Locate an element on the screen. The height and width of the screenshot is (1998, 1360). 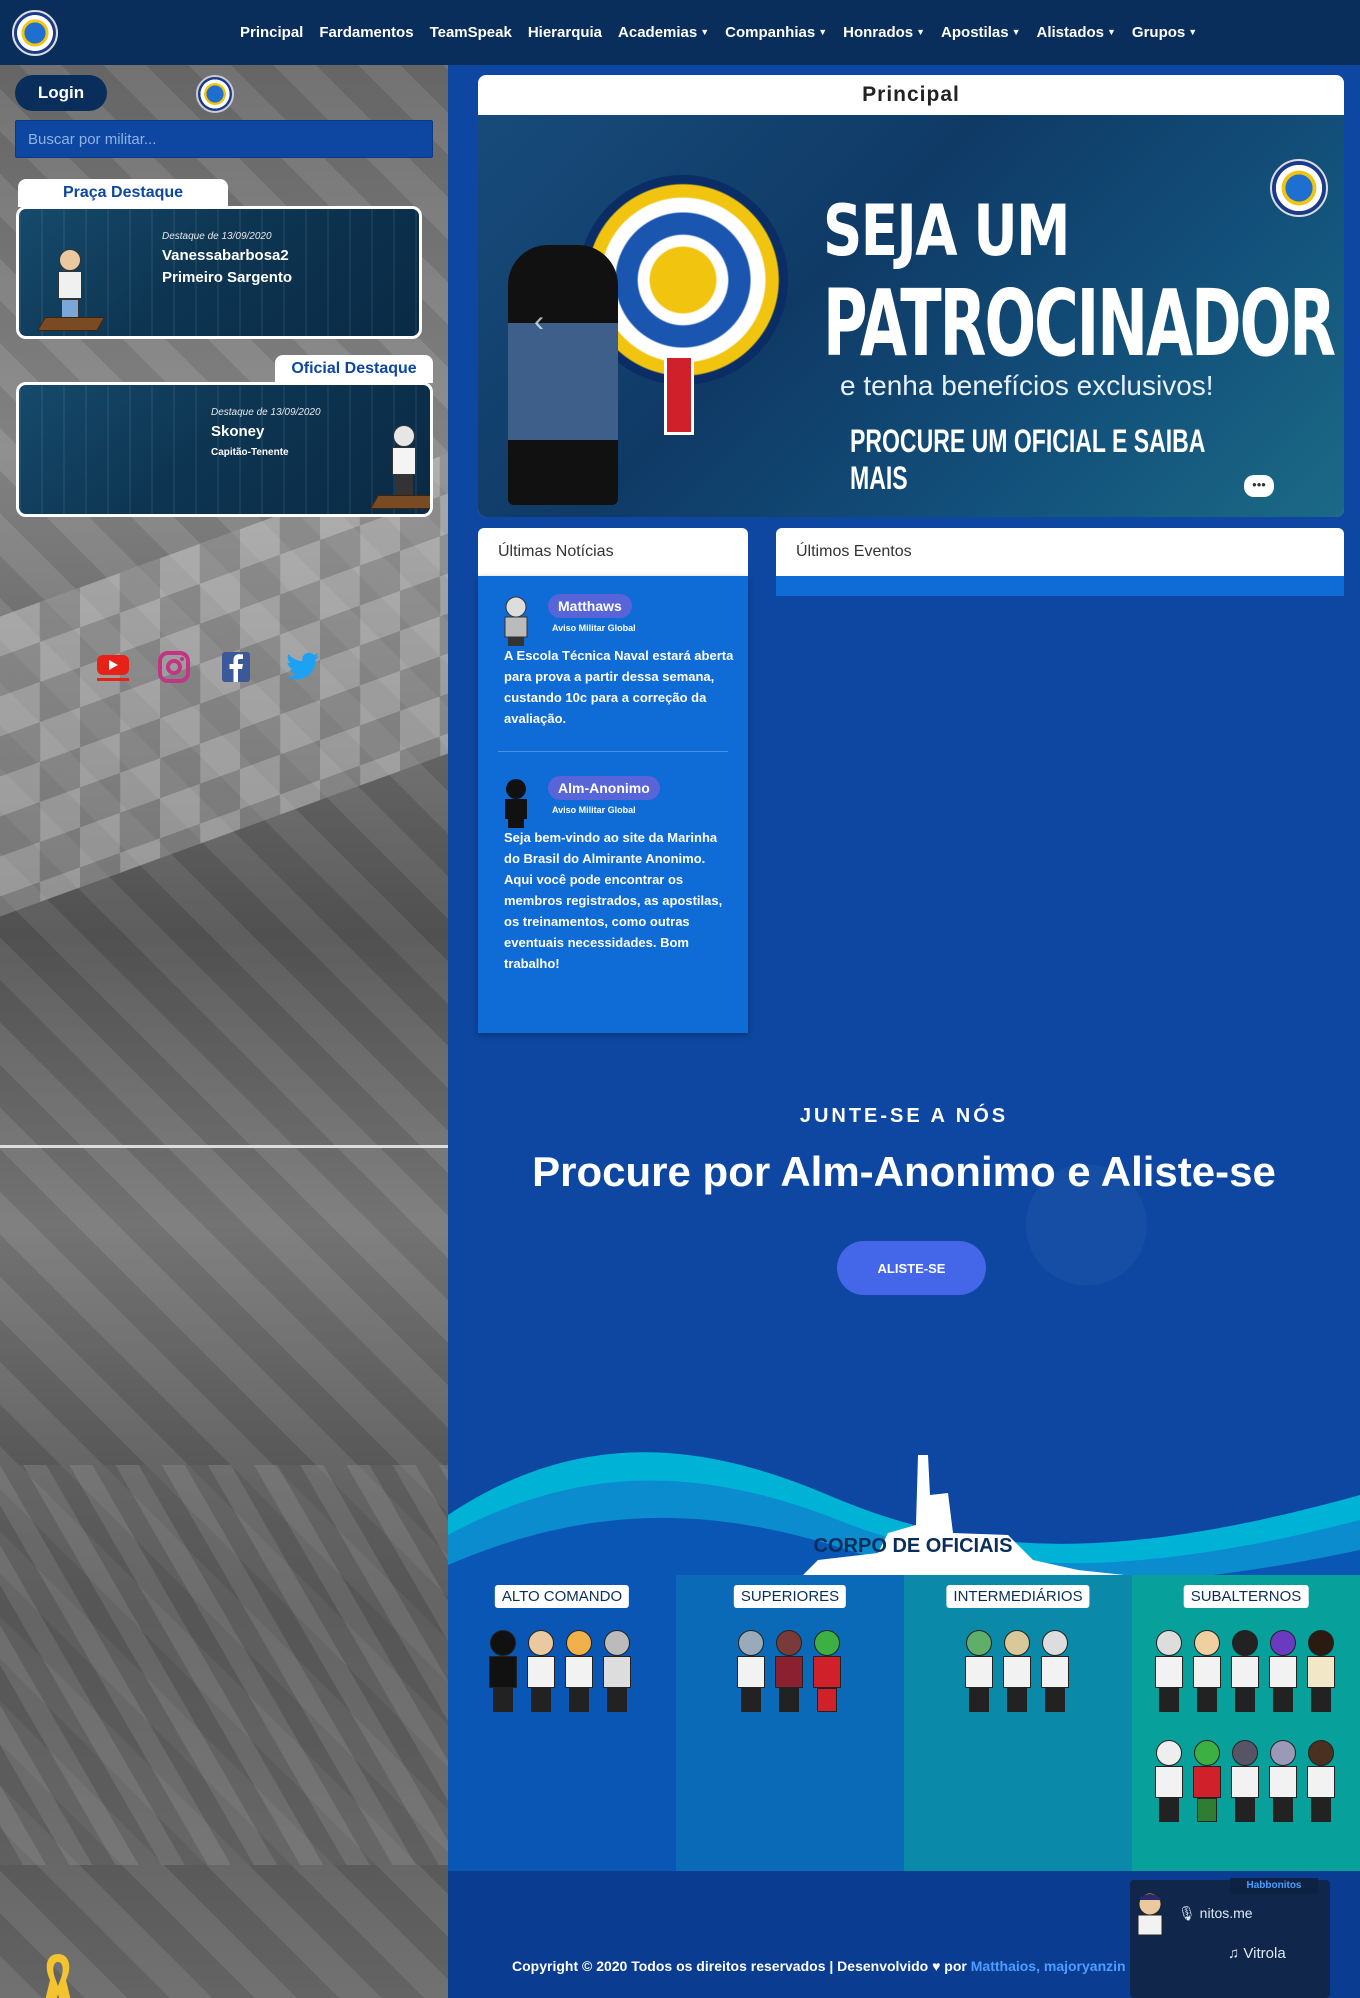
news-author-badge: Matthaws is located at coordinates (590, 606).